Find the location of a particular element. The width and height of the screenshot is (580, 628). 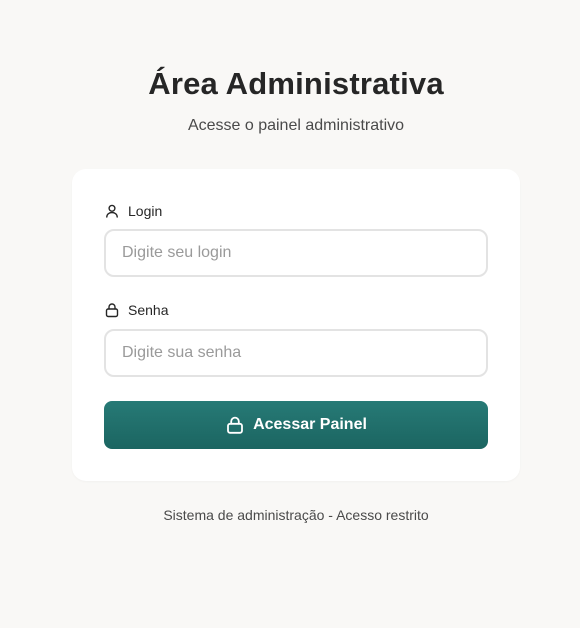

access-panel-button: Acessar Painel is located at coordinates (296, 425).